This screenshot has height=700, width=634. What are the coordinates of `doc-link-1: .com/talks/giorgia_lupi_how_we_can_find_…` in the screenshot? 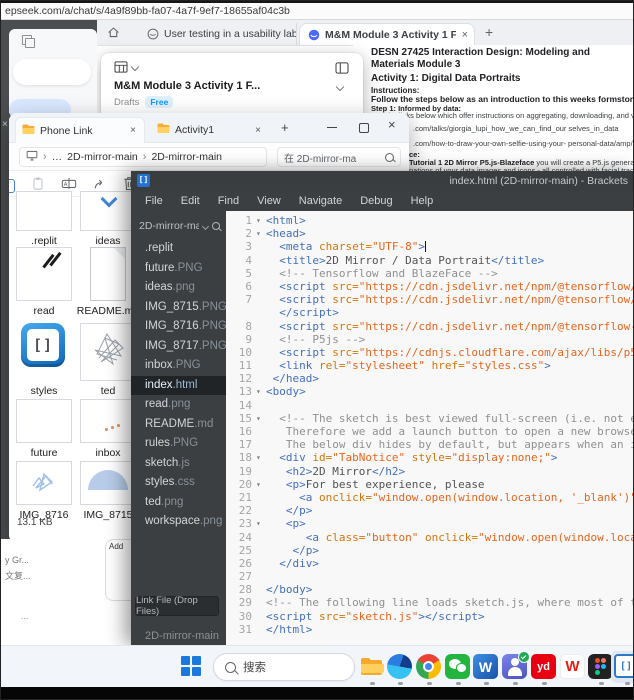 It's located at (516, 128).